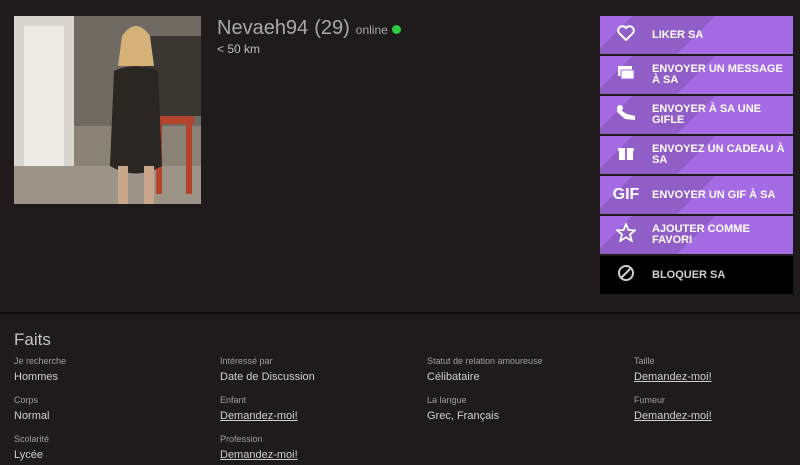 The width and height of the screenshot is (800, 465). Describe the element at coordinates (267, 377) in the screenshot. I see `fact-value: Date de Discussion` at that location.